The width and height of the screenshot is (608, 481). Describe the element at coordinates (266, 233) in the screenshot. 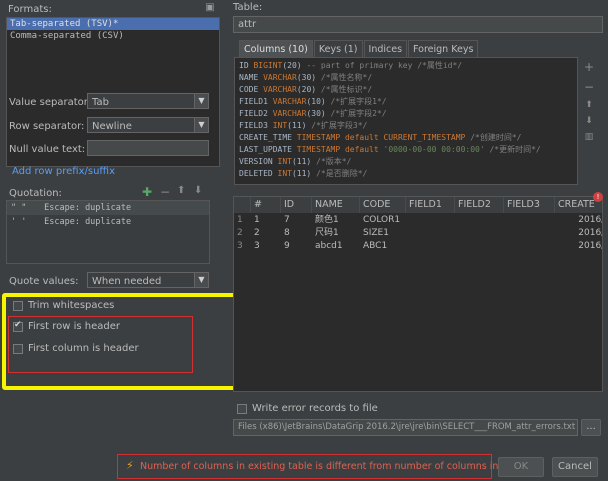

I see `grid-cell: 2` at that location.